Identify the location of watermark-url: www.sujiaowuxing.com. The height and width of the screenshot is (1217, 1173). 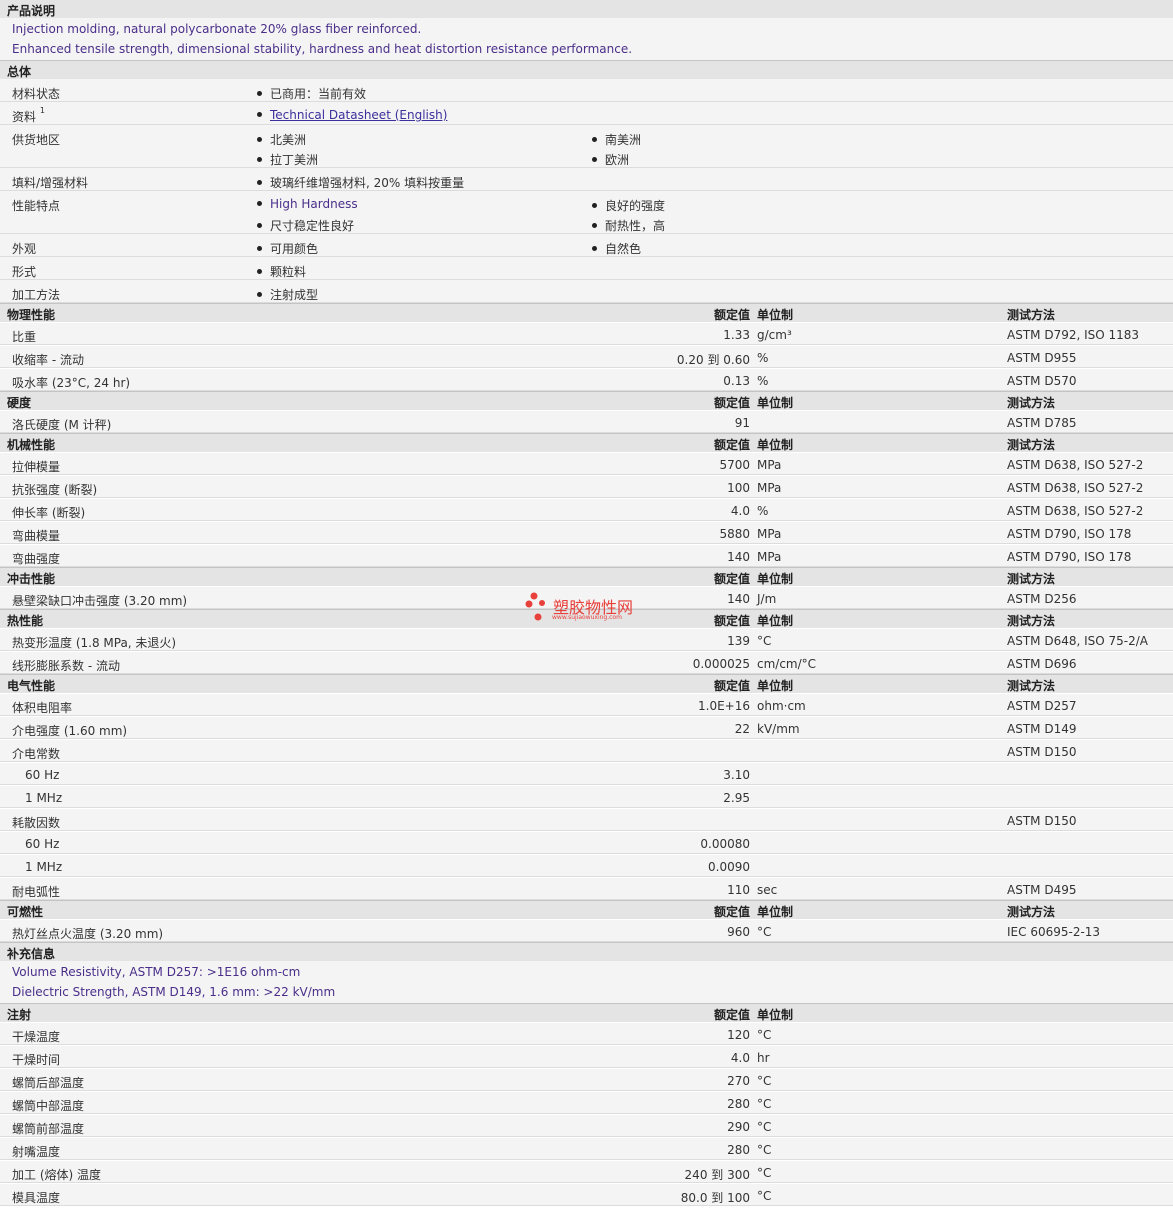
(587, 617).